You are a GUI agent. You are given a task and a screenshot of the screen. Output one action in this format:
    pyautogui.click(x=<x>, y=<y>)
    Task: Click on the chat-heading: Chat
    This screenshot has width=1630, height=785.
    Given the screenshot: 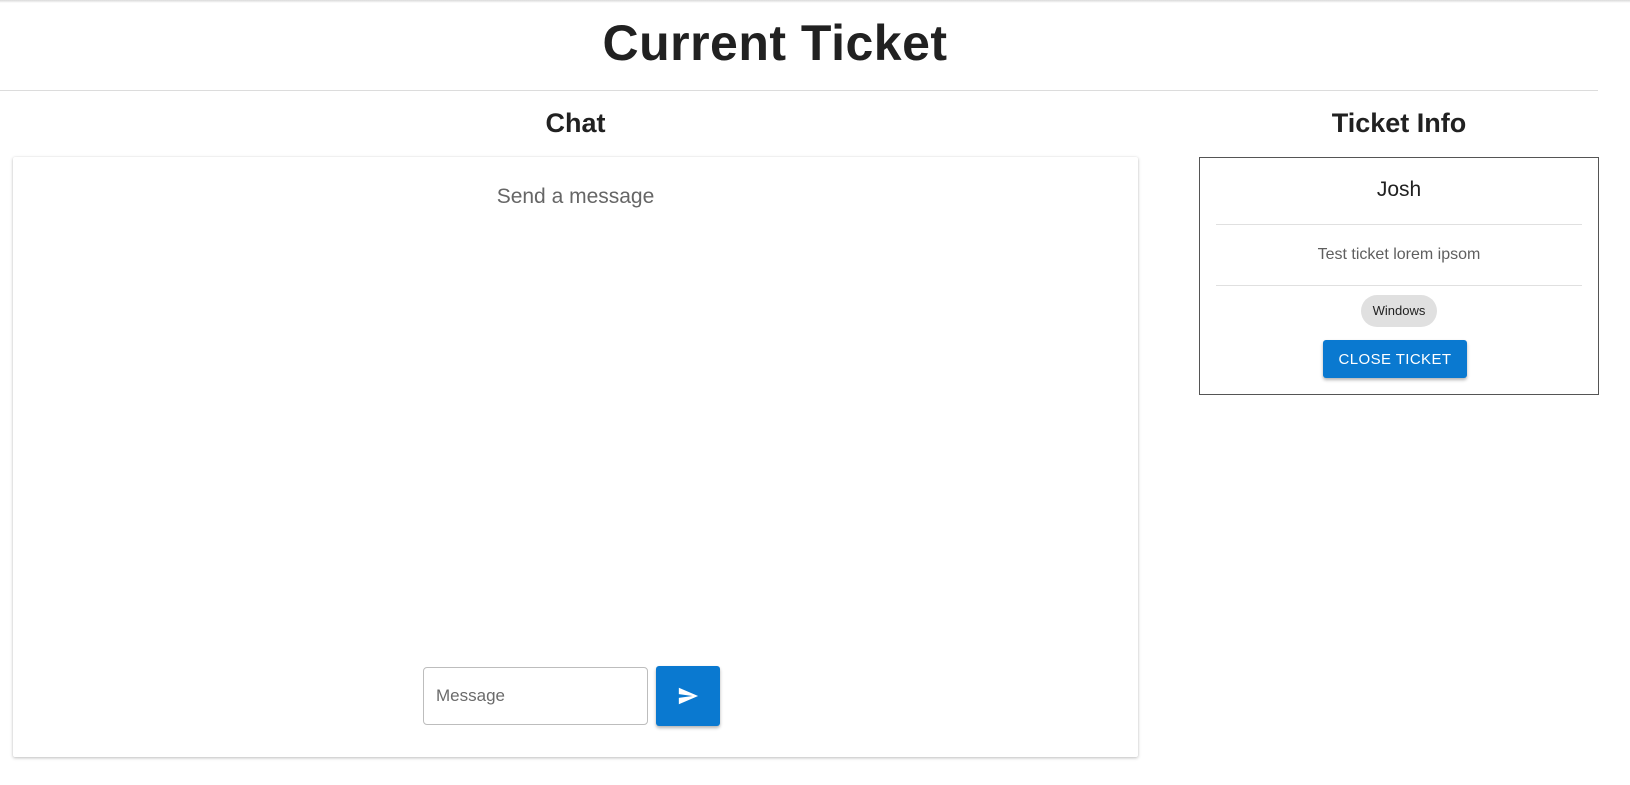 What is the action you would take?
    pyautogui.click(x=575, y=123)
    